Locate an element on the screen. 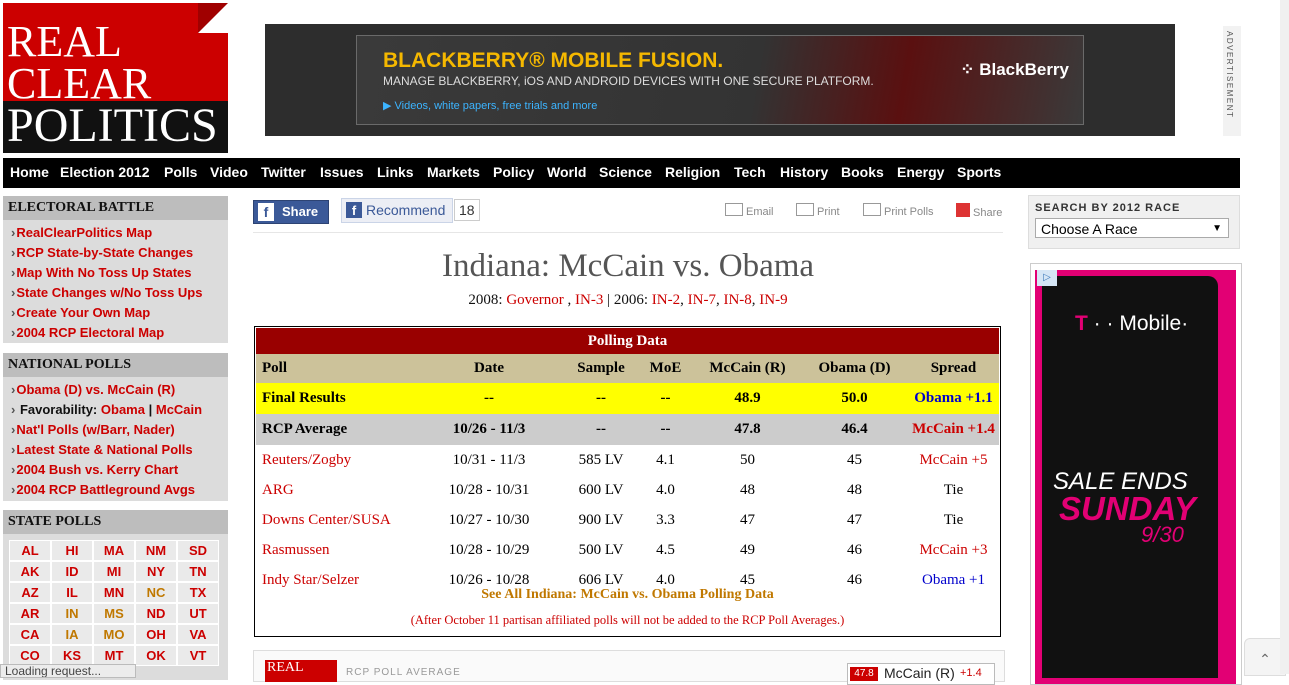  email-link: Email is located at coordinates (749, 210).